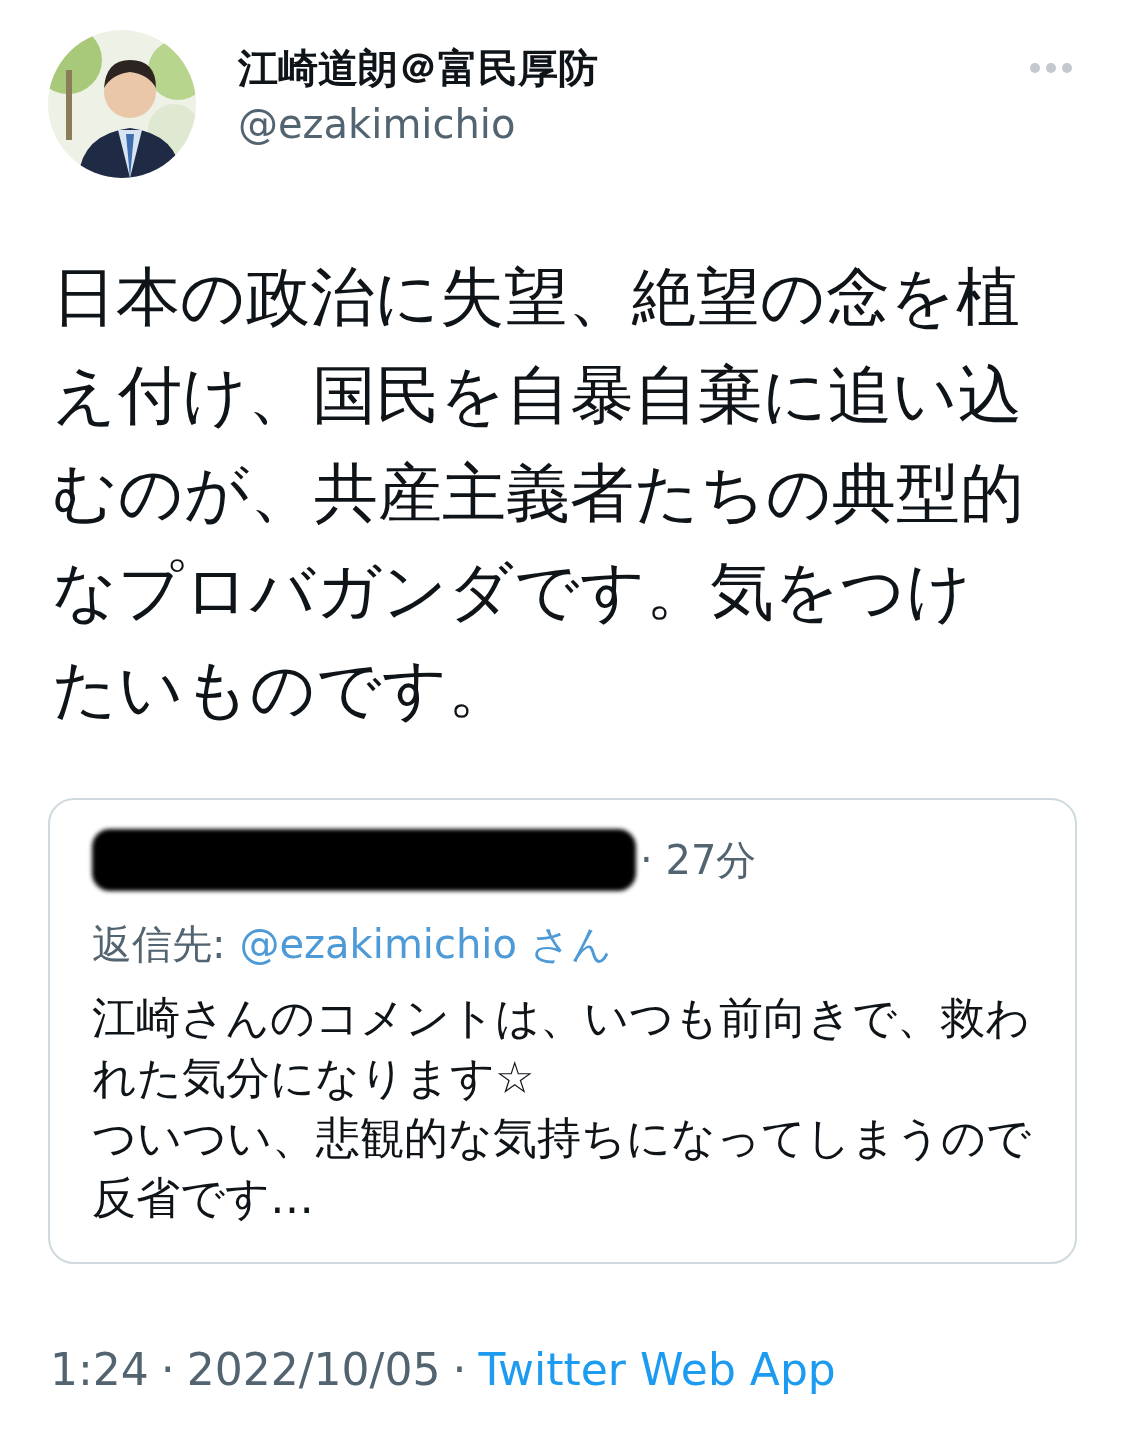 Image resolution: width=1125 pixels, height=1436 pixels. I want to click on tweet-time: 1:24, so click(99, 1369).